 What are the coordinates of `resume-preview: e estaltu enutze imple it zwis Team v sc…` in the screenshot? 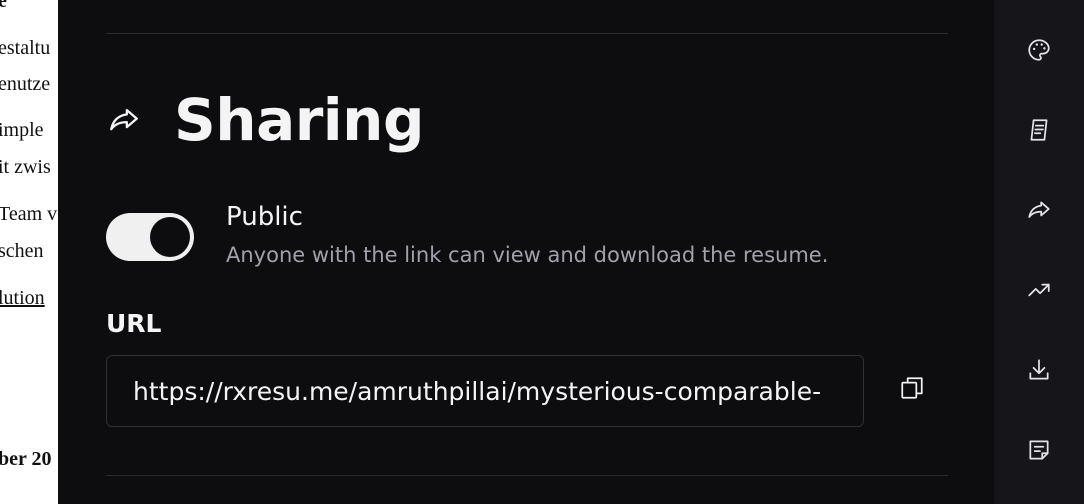 It's located at (29, 252).